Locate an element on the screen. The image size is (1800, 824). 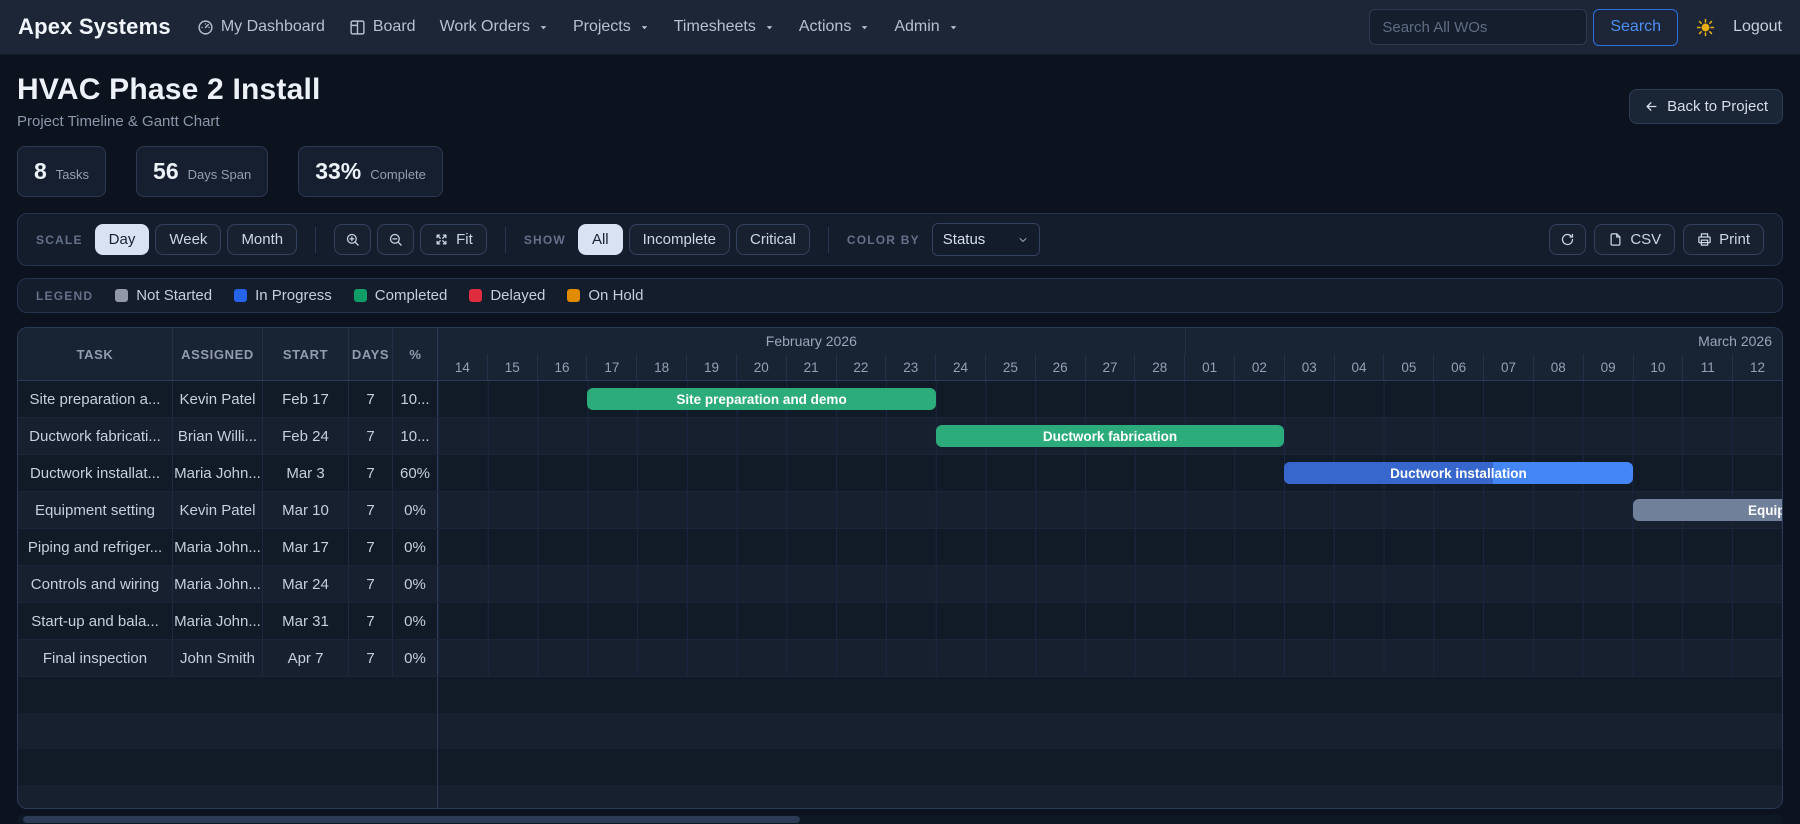
task-name-cell: Final inspection is located at coordinates (95, 658).